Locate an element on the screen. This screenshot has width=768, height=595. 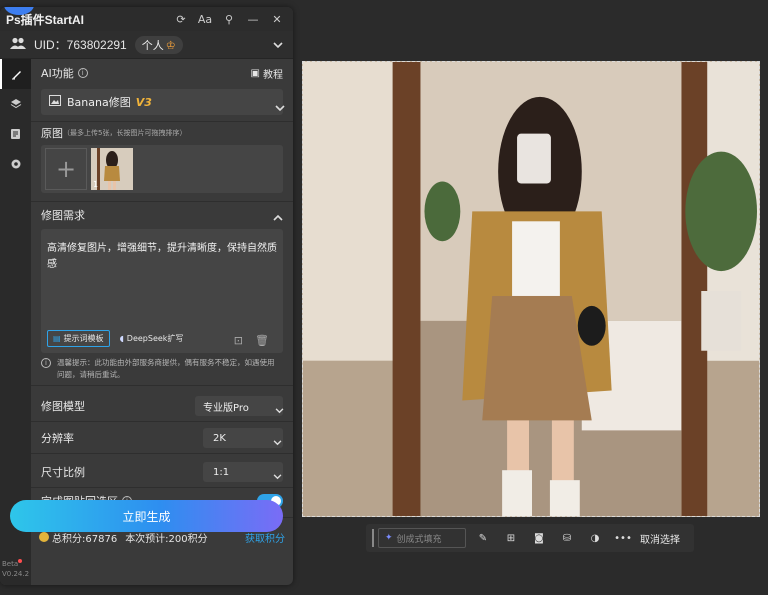
upload-area: + 1 is located at coordinates (162, 169).